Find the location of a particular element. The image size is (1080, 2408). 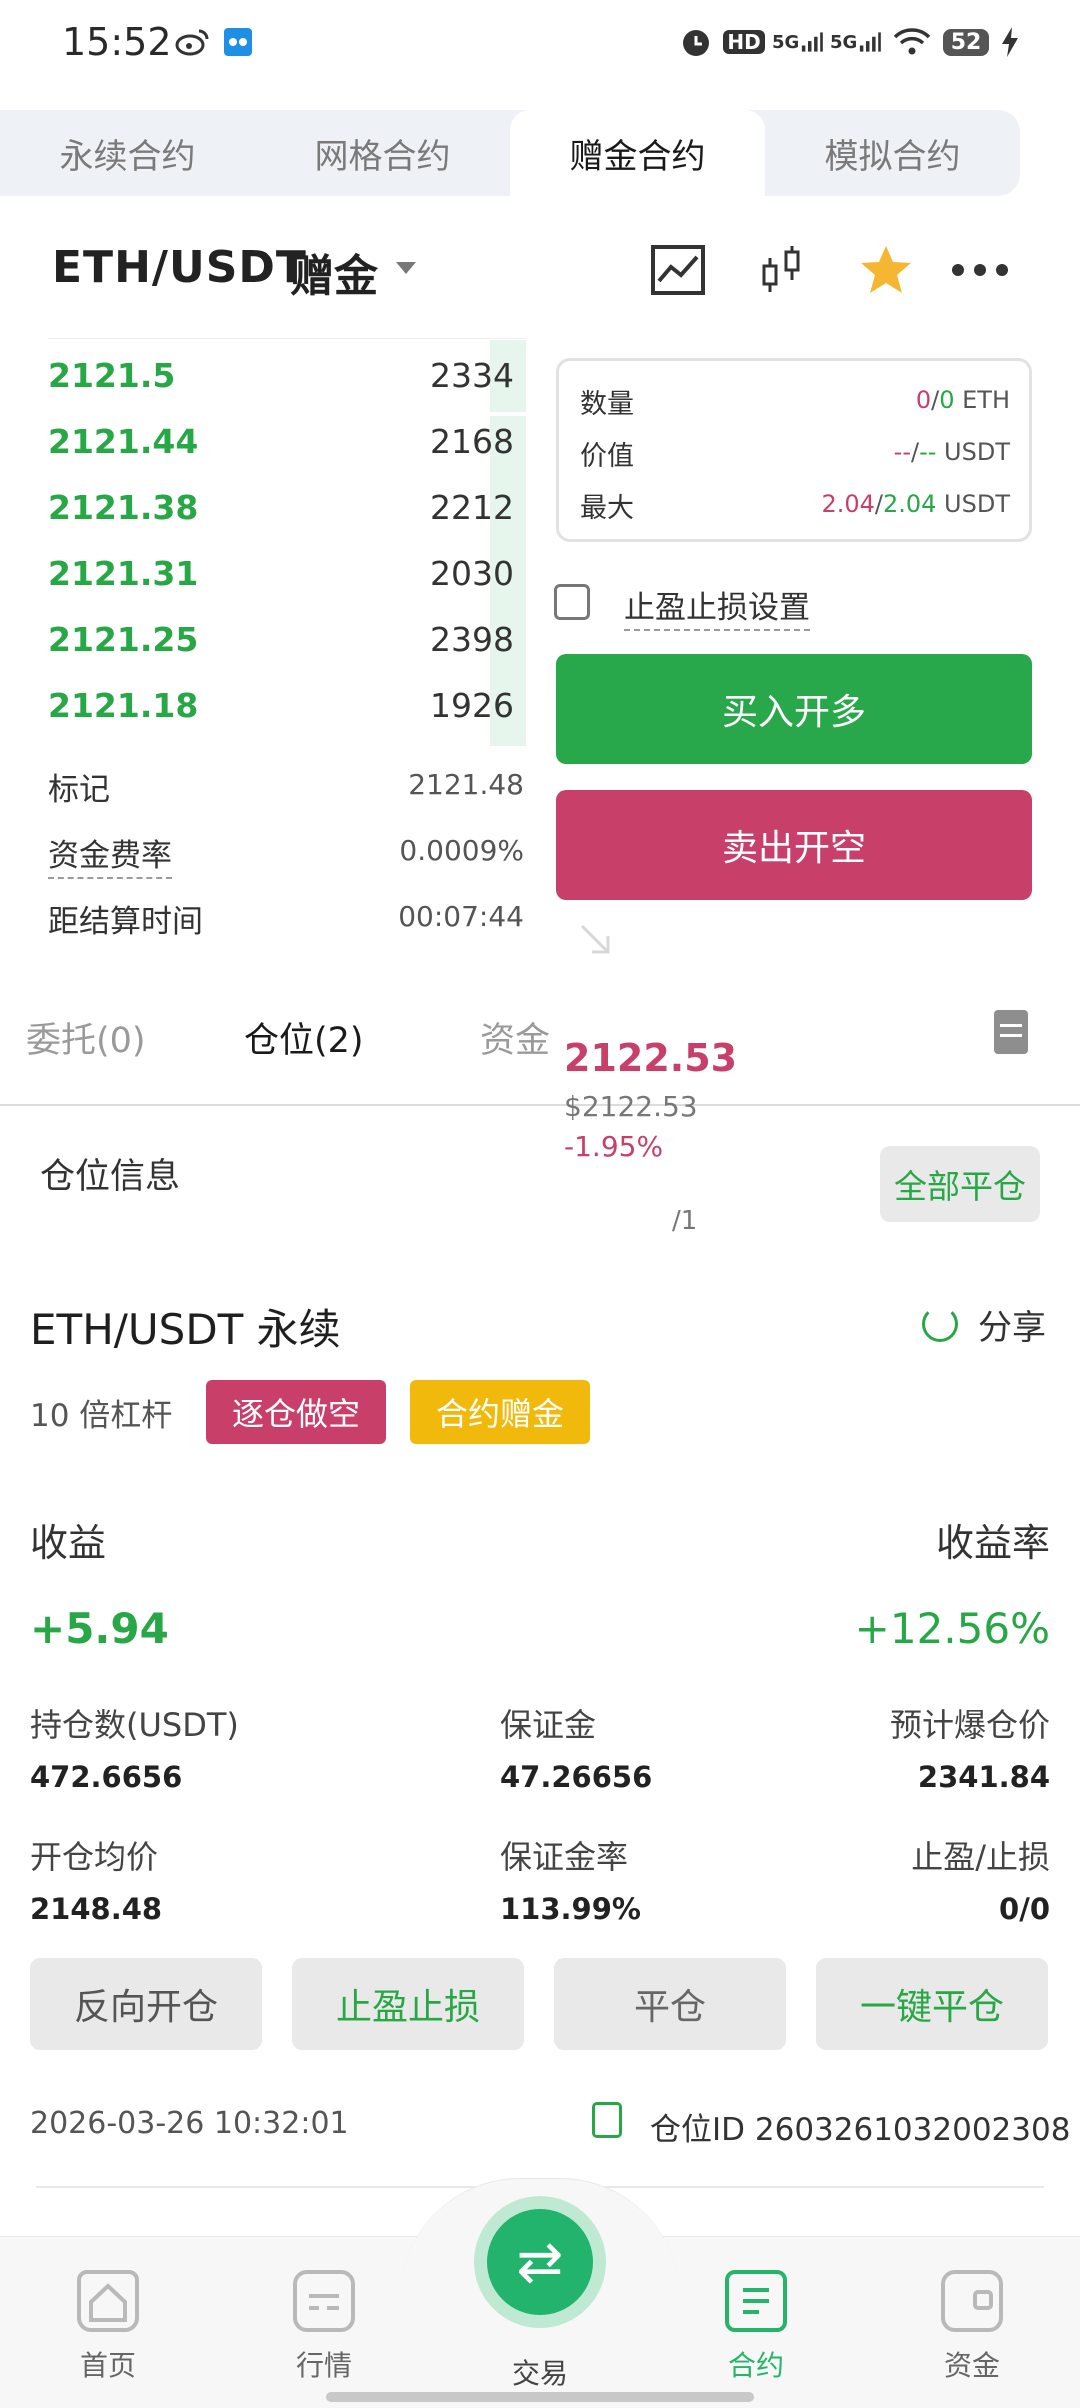

nav-trade: ⇄ is located at coordinates (540, 2262).